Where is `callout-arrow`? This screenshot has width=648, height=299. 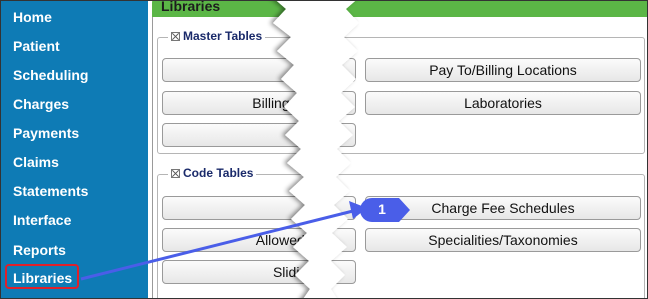
callout-arrow is located at coordinates (223, 241).